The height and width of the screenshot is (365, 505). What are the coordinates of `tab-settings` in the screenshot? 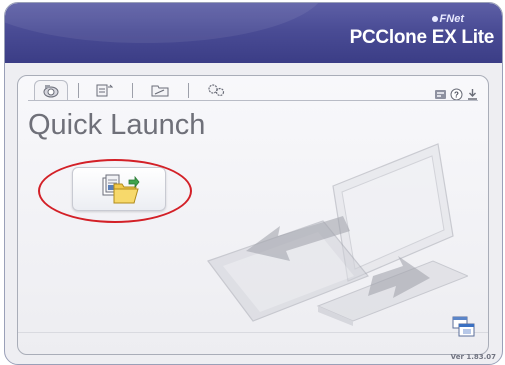 It's located at (216, 90).